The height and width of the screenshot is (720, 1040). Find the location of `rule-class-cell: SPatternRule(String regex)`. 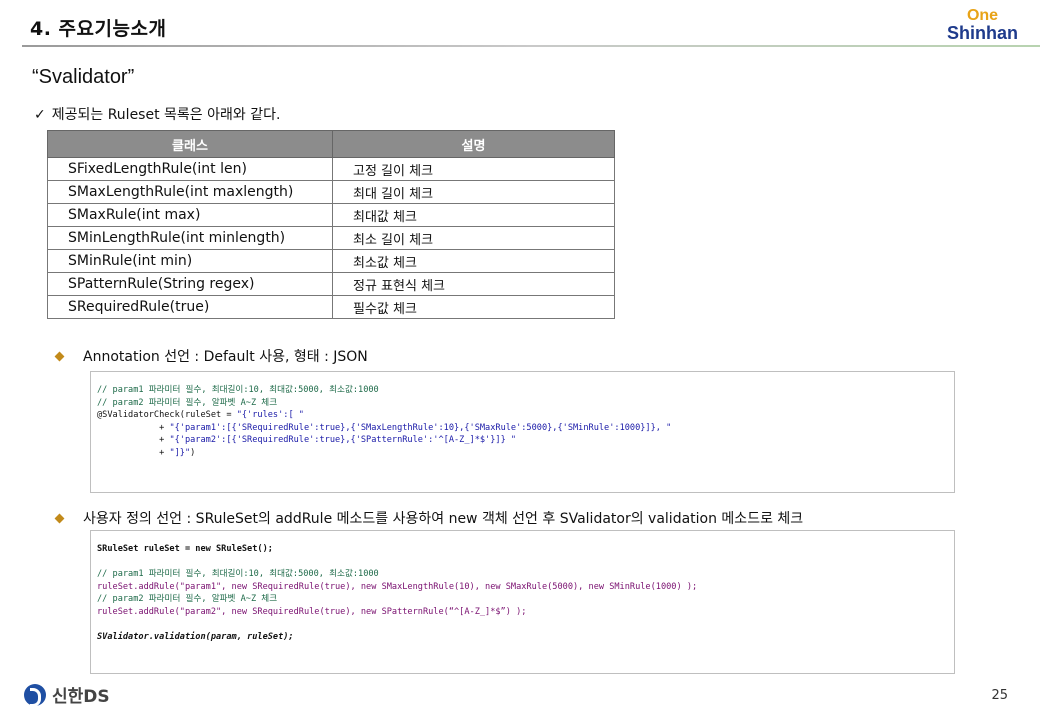

rule-class-cell: SPatternRule(String regex) is located at coordinates (190, 284).